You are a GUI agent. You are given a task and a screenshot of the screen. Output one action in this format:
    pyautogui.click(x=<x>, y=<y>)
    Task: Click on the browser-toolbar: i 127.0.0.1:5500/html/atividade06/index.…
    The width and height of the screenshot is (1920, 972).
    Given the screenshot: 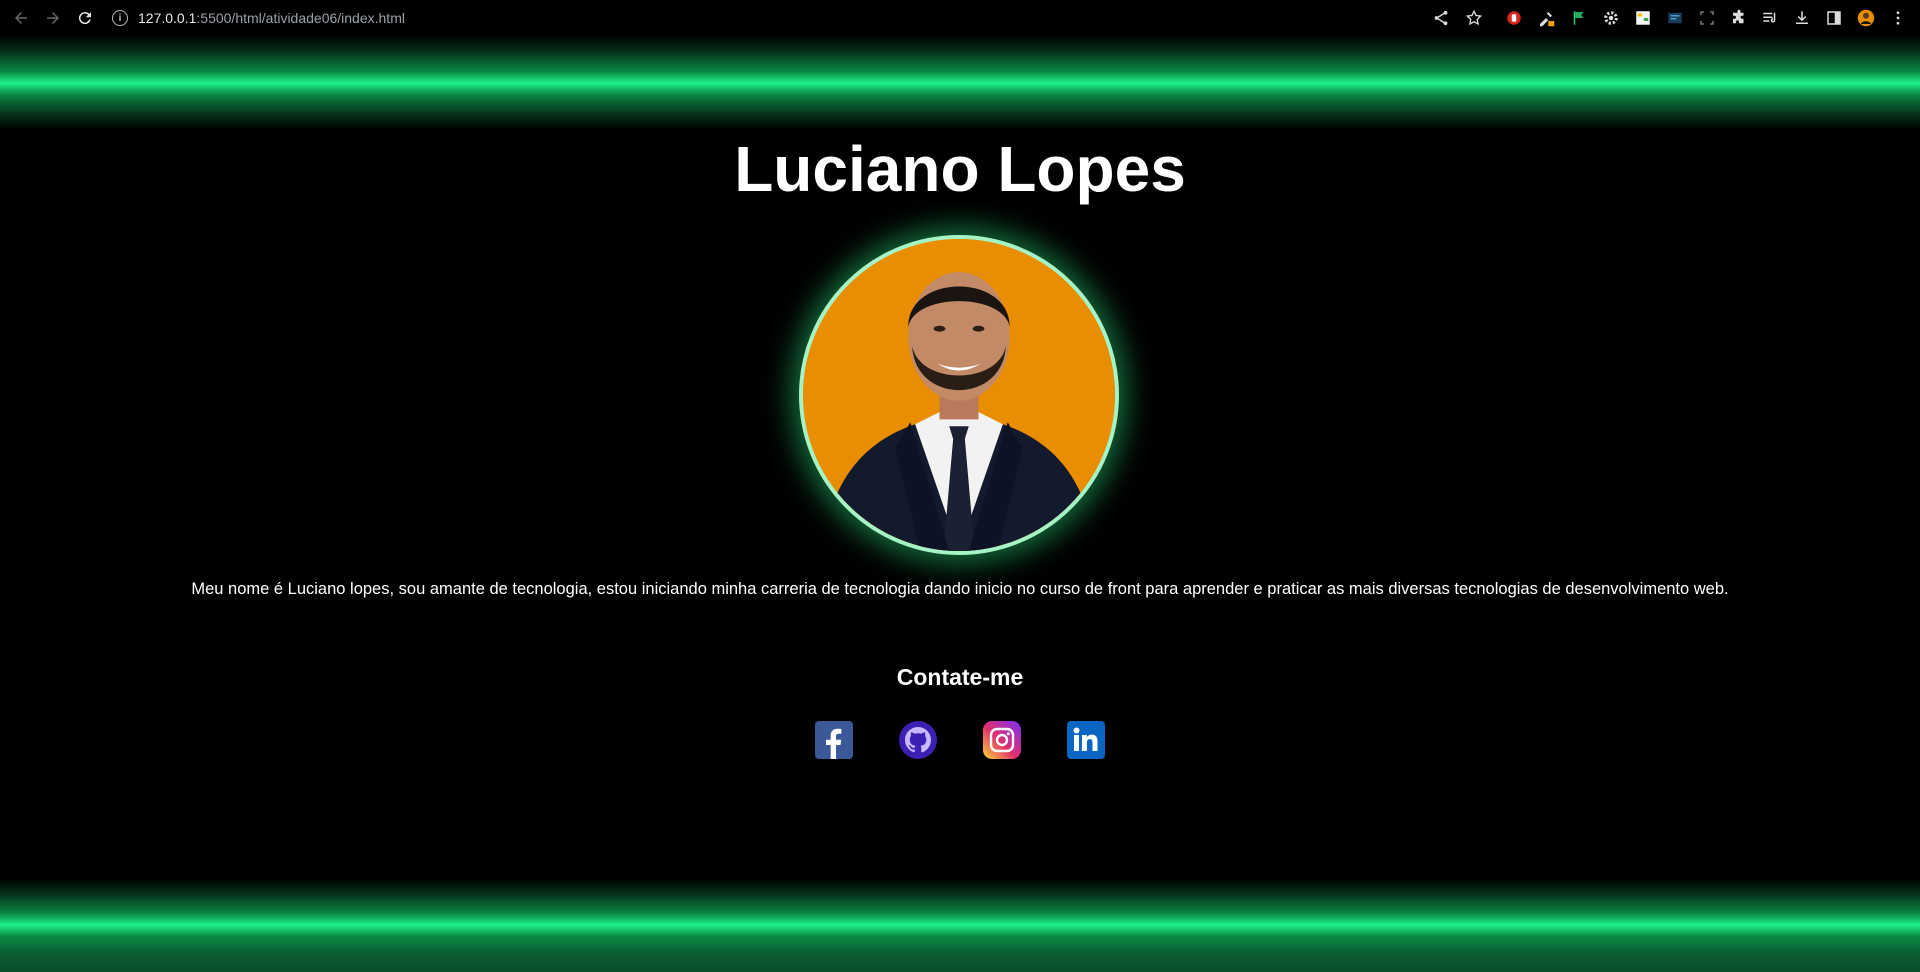 What is the action you would take?
    pyautogui.click(x=960, y=18)
    